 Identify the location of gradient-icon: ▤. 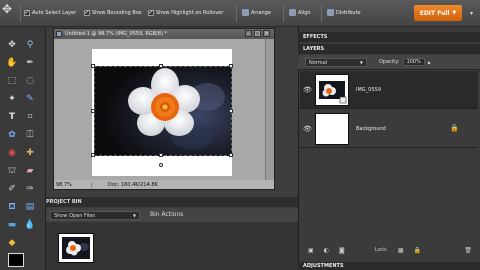
(30, 207).